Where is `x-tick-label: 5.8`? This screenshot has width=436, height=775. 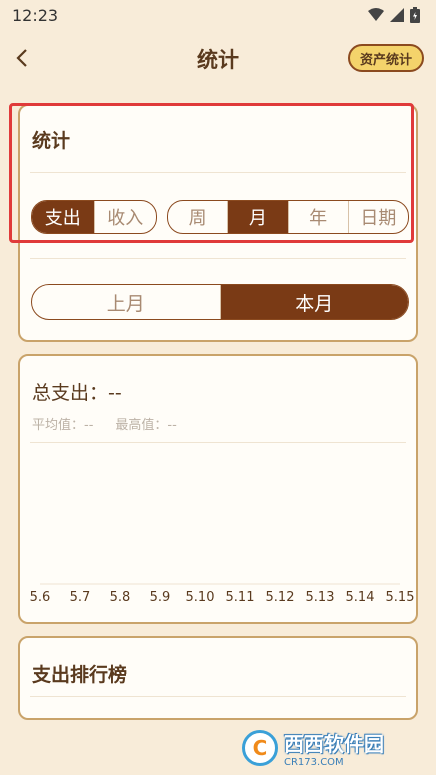
x-tick-label: 5.8 is located at coordinates (120, 597).